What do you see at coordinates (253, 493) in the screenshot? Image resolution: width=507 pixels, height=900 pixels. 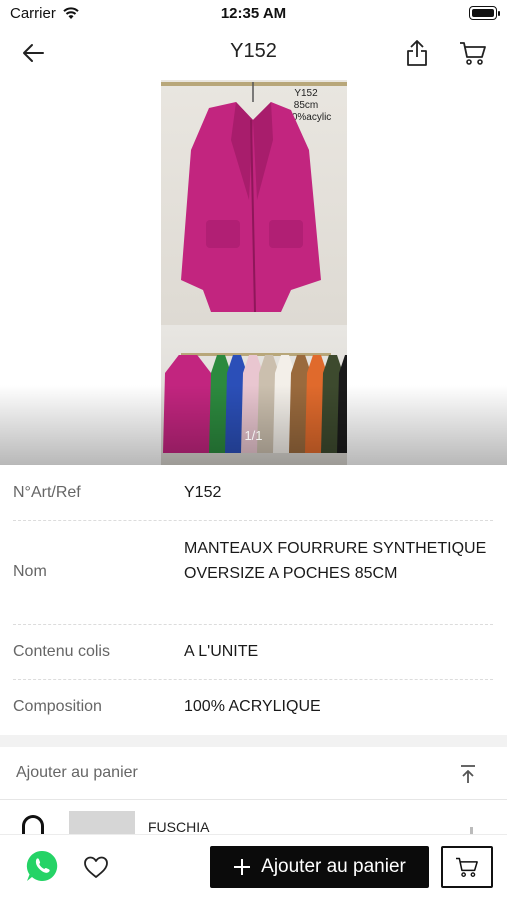 I see `detail-row-ref: N°Art/Ref Y152` at bounding box center [253, 493].